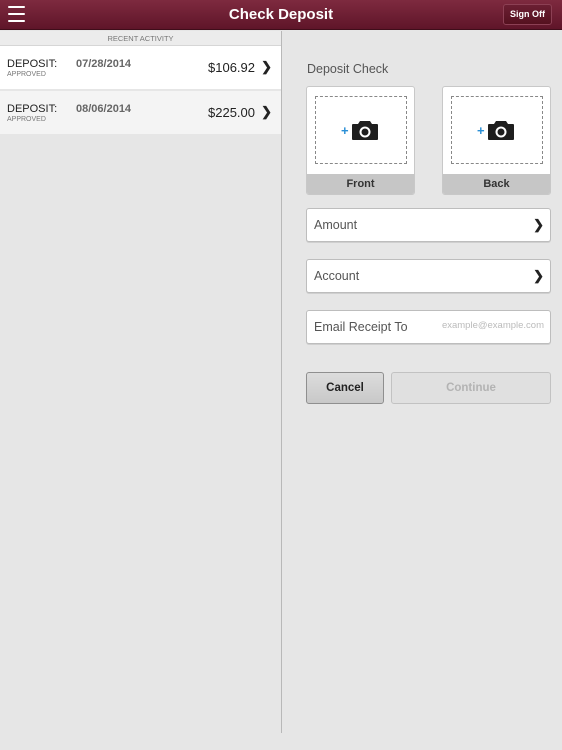 This screenshot has height=750, width=562. Describe the element at coordinates (471, 388) in the screenshot. I see `continue-button: Continue` at that location.